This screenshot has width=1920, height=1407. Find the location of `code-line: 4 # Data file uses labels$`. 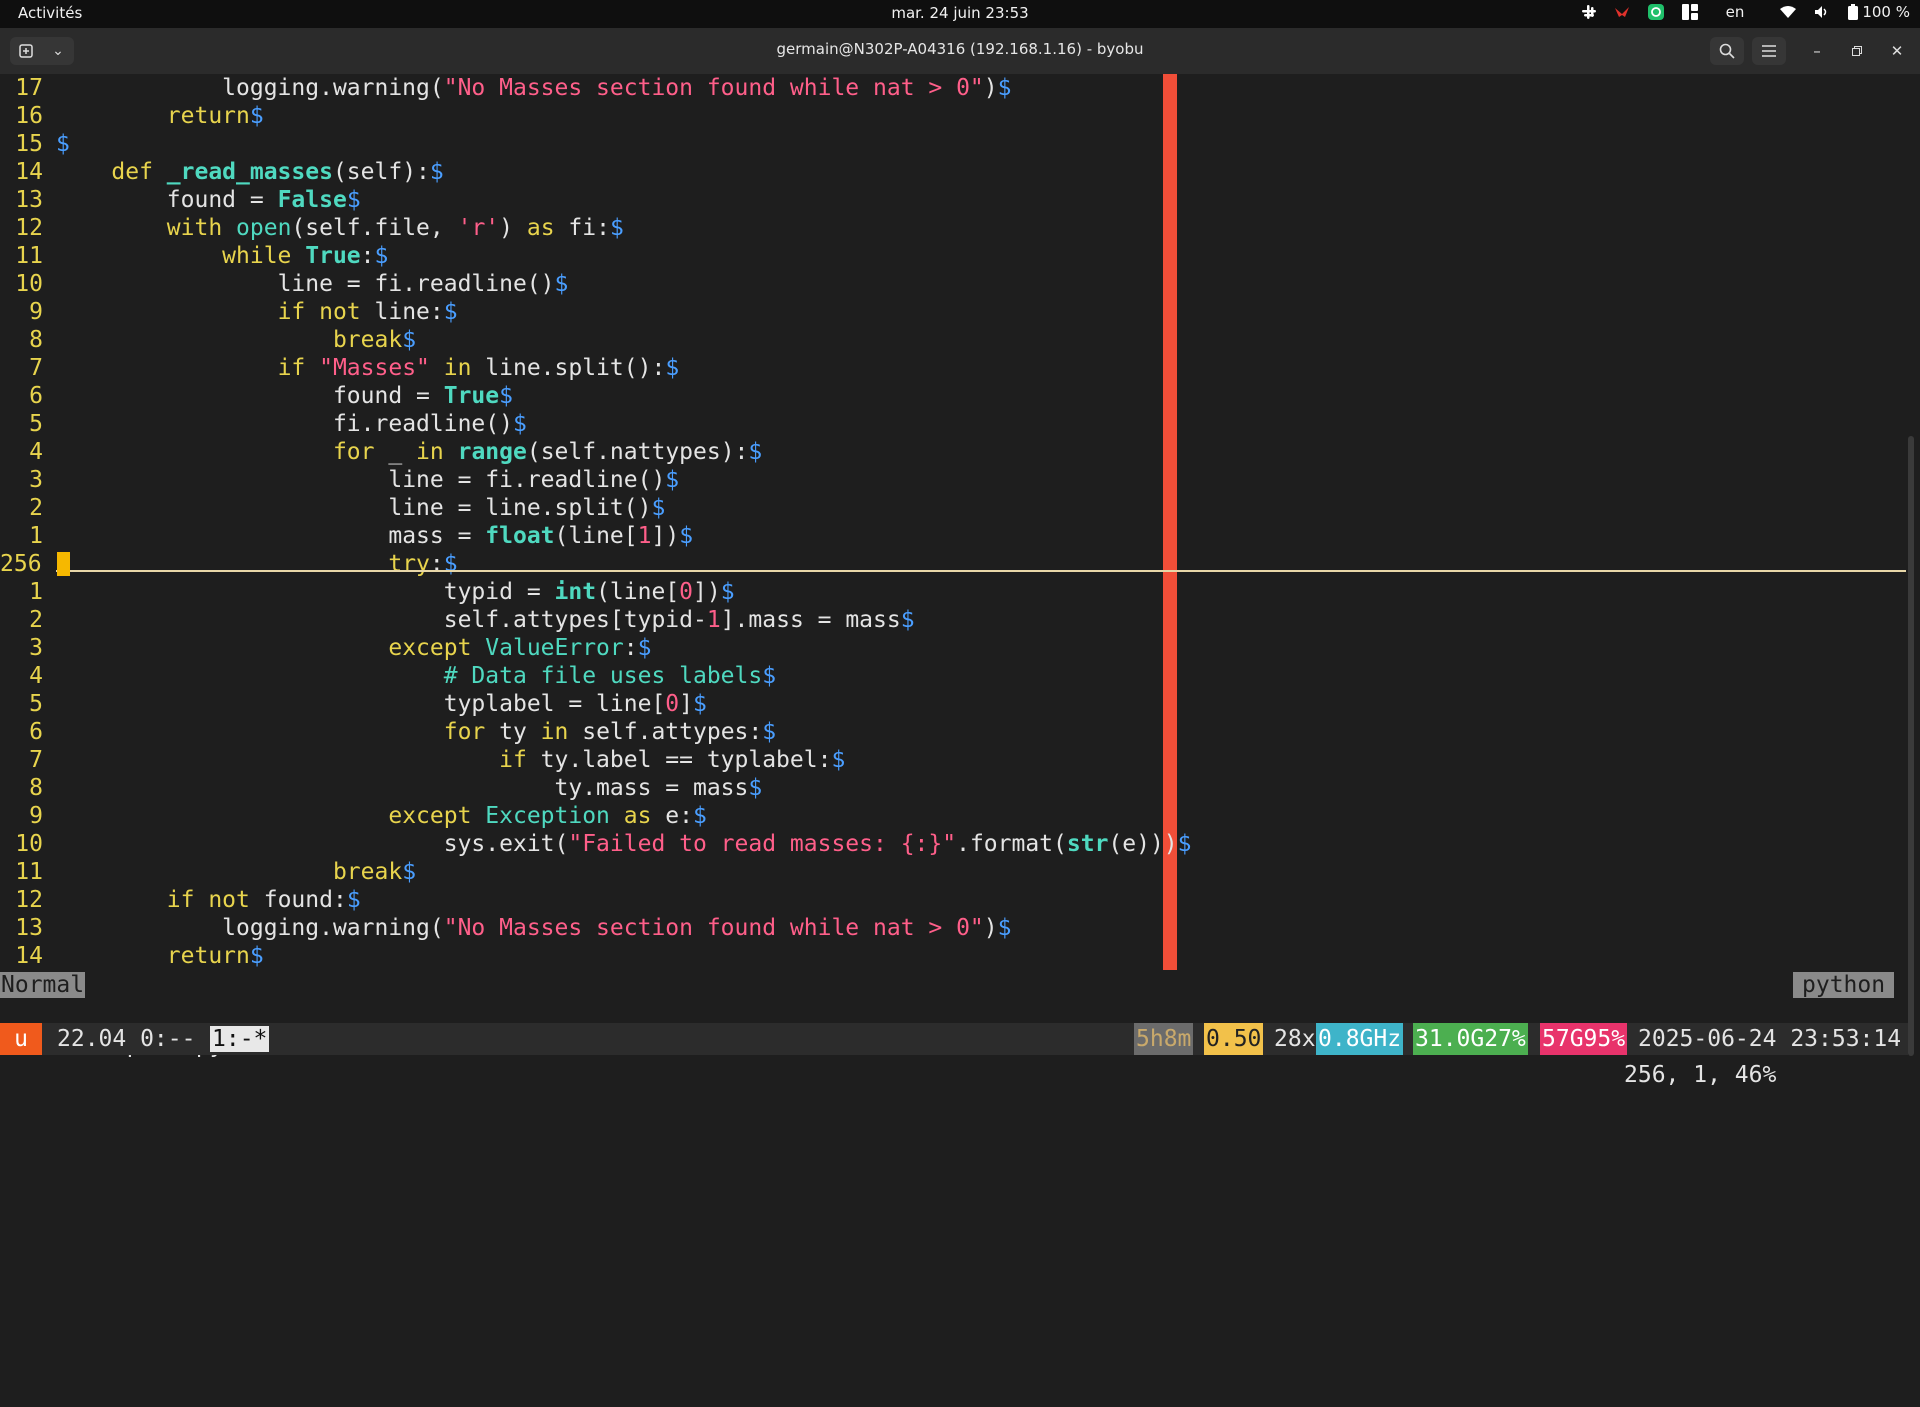

code-line: 4 # Data file uses labels$ is located at coordinates (955, 676).